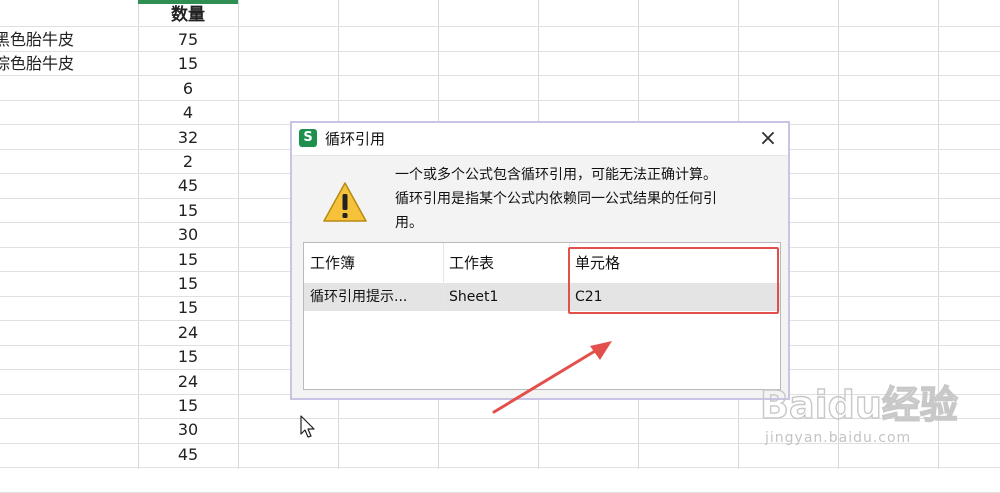 The width and height of the screenshot is (1000, 493). What do you see at coordinates (345, 202) in the screenshot?
I see `warning-icon` at bounding box center [345, 202].